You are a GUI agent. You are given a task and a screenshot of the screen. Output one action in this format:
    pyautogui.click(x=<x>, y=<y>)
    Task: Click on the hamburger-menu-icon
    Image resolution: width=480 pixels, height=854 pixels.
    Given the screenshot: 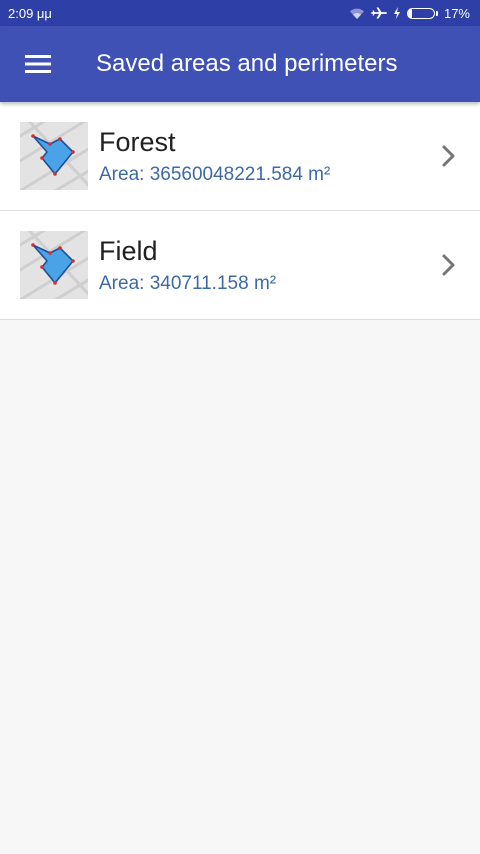 What is the action you would take?
    pyautogui.click(x=38, y=64)
    